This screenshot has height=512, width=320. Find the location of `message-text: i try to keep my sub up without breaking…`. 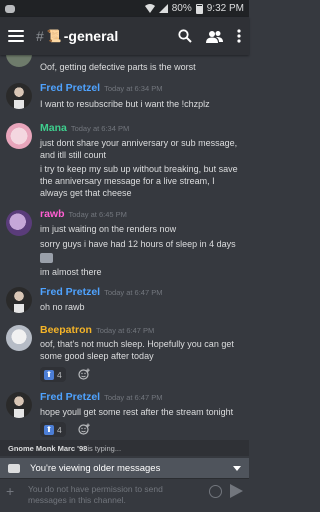

message-text: i try to keep my sub up without breaking… is located at coordinates (139, 181).